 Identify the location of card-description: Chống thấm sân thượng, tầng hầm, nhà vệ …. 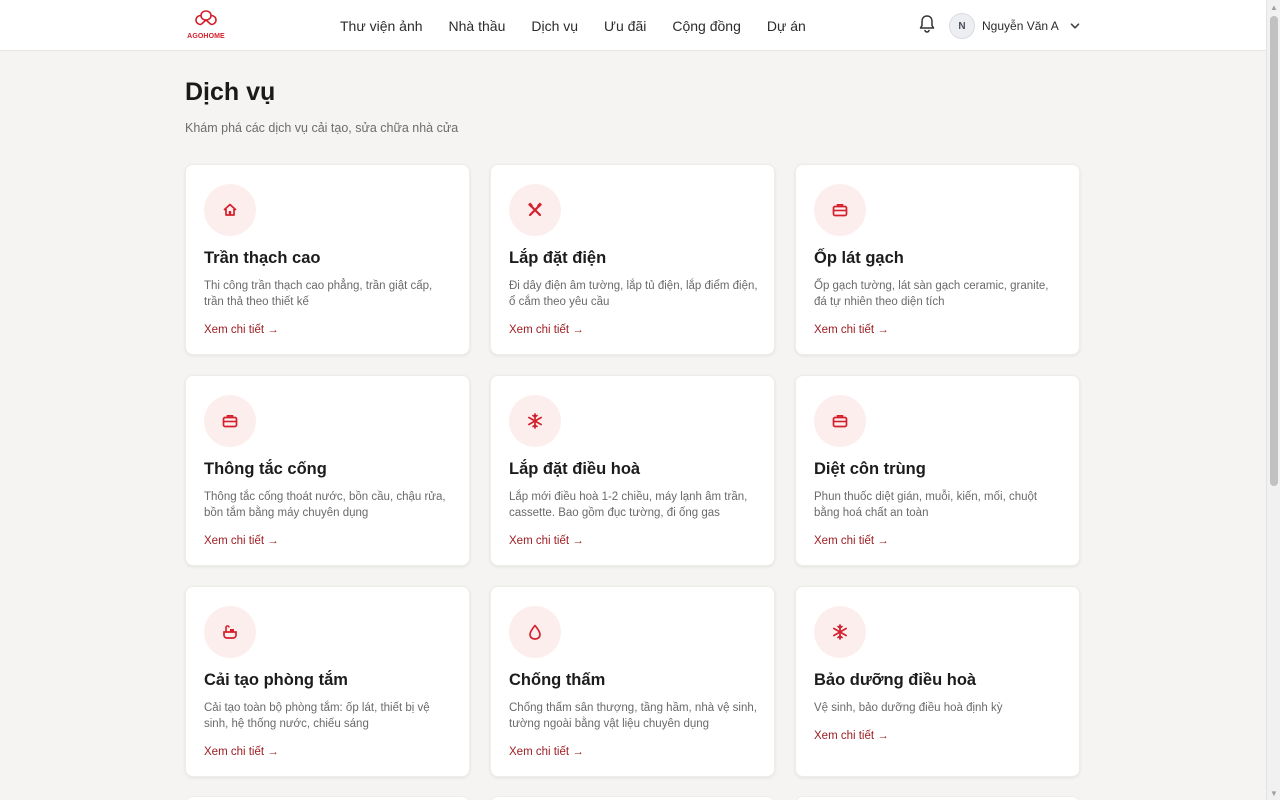
(633, 716).